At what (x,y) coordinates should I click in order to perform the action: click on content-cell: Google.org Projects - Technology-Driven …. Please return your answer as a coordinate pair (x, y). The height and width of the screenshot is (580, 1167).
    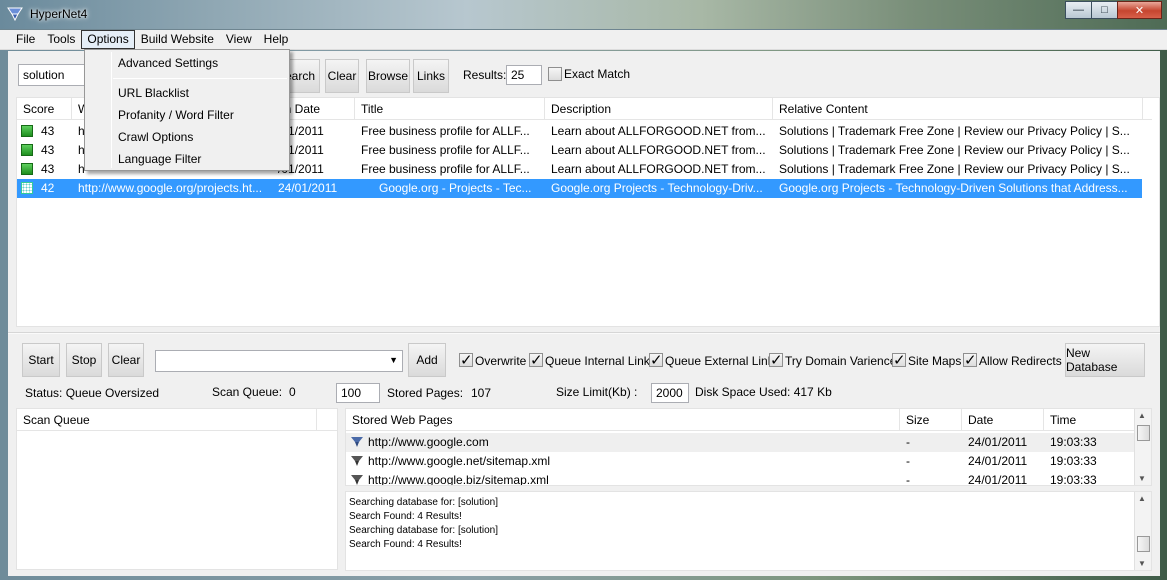
    Looking at the image, I should click on (953, 188).